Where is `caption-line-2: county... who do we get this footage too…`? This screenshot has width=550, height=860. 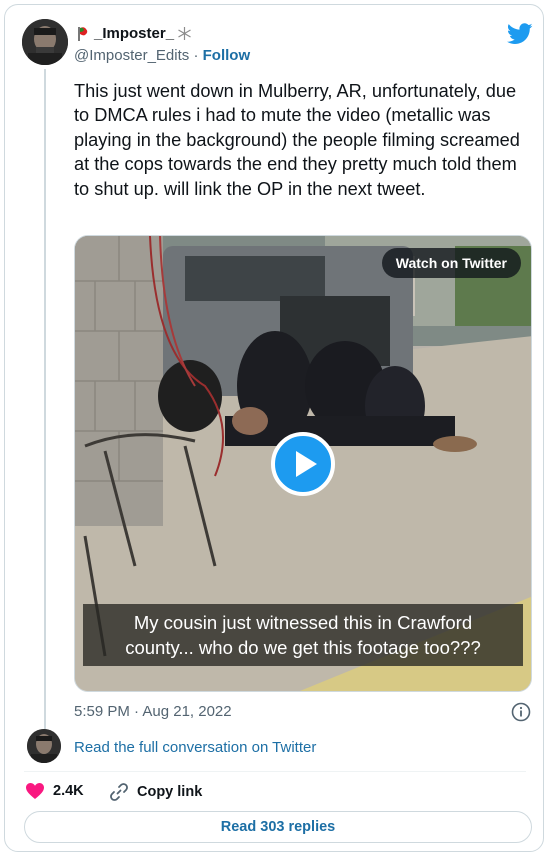 caption-line-2: county... who do we get this footage too… is located at coordinates (303, 647).